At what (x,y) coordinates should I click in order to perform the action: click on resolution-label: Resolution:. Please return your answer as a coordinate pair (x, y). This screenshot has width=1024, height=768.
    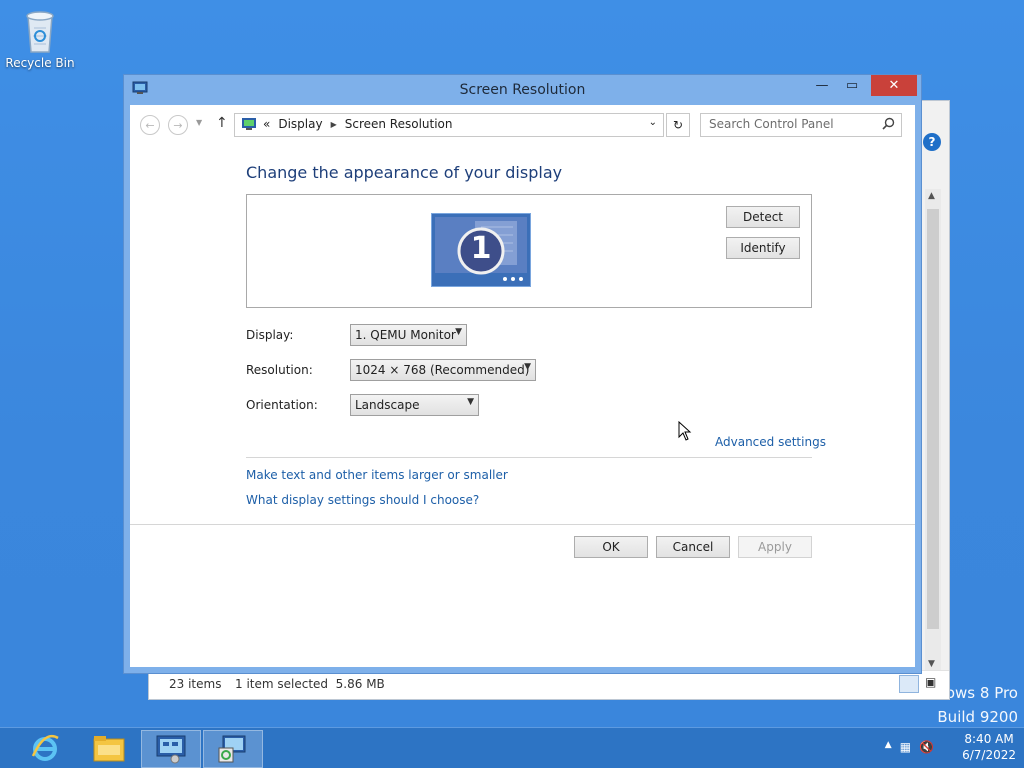
    Looking at the image, I should click on (279, 370).